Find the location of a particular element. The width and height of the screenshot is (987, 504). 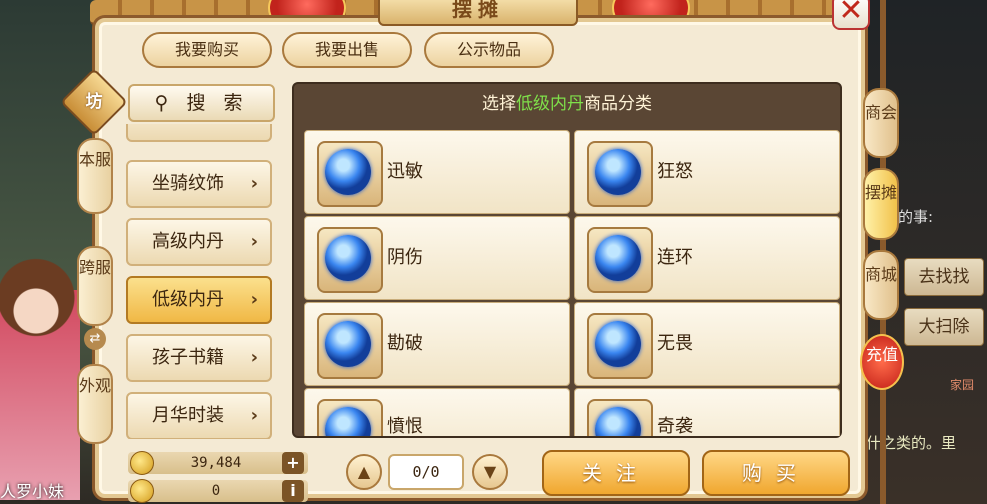

bg-find-button: 去找找 is located at coordinates (944, 277).